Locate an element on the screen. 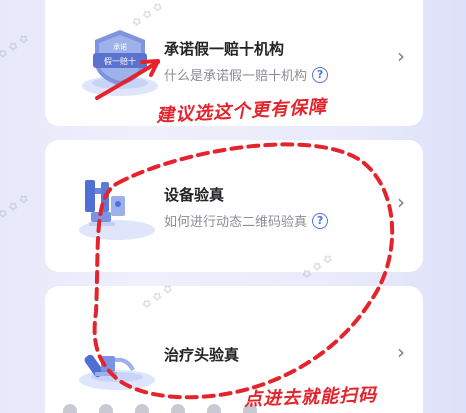 The height and width of the screenshot is (413, 466). device-icon is located at coordinates (120, 208).